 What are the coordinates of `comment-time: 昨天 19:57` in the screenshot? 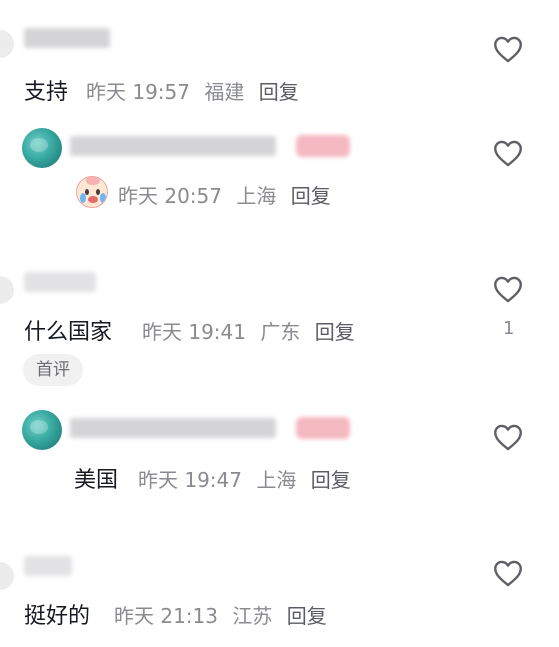 It's located at (138, 92).